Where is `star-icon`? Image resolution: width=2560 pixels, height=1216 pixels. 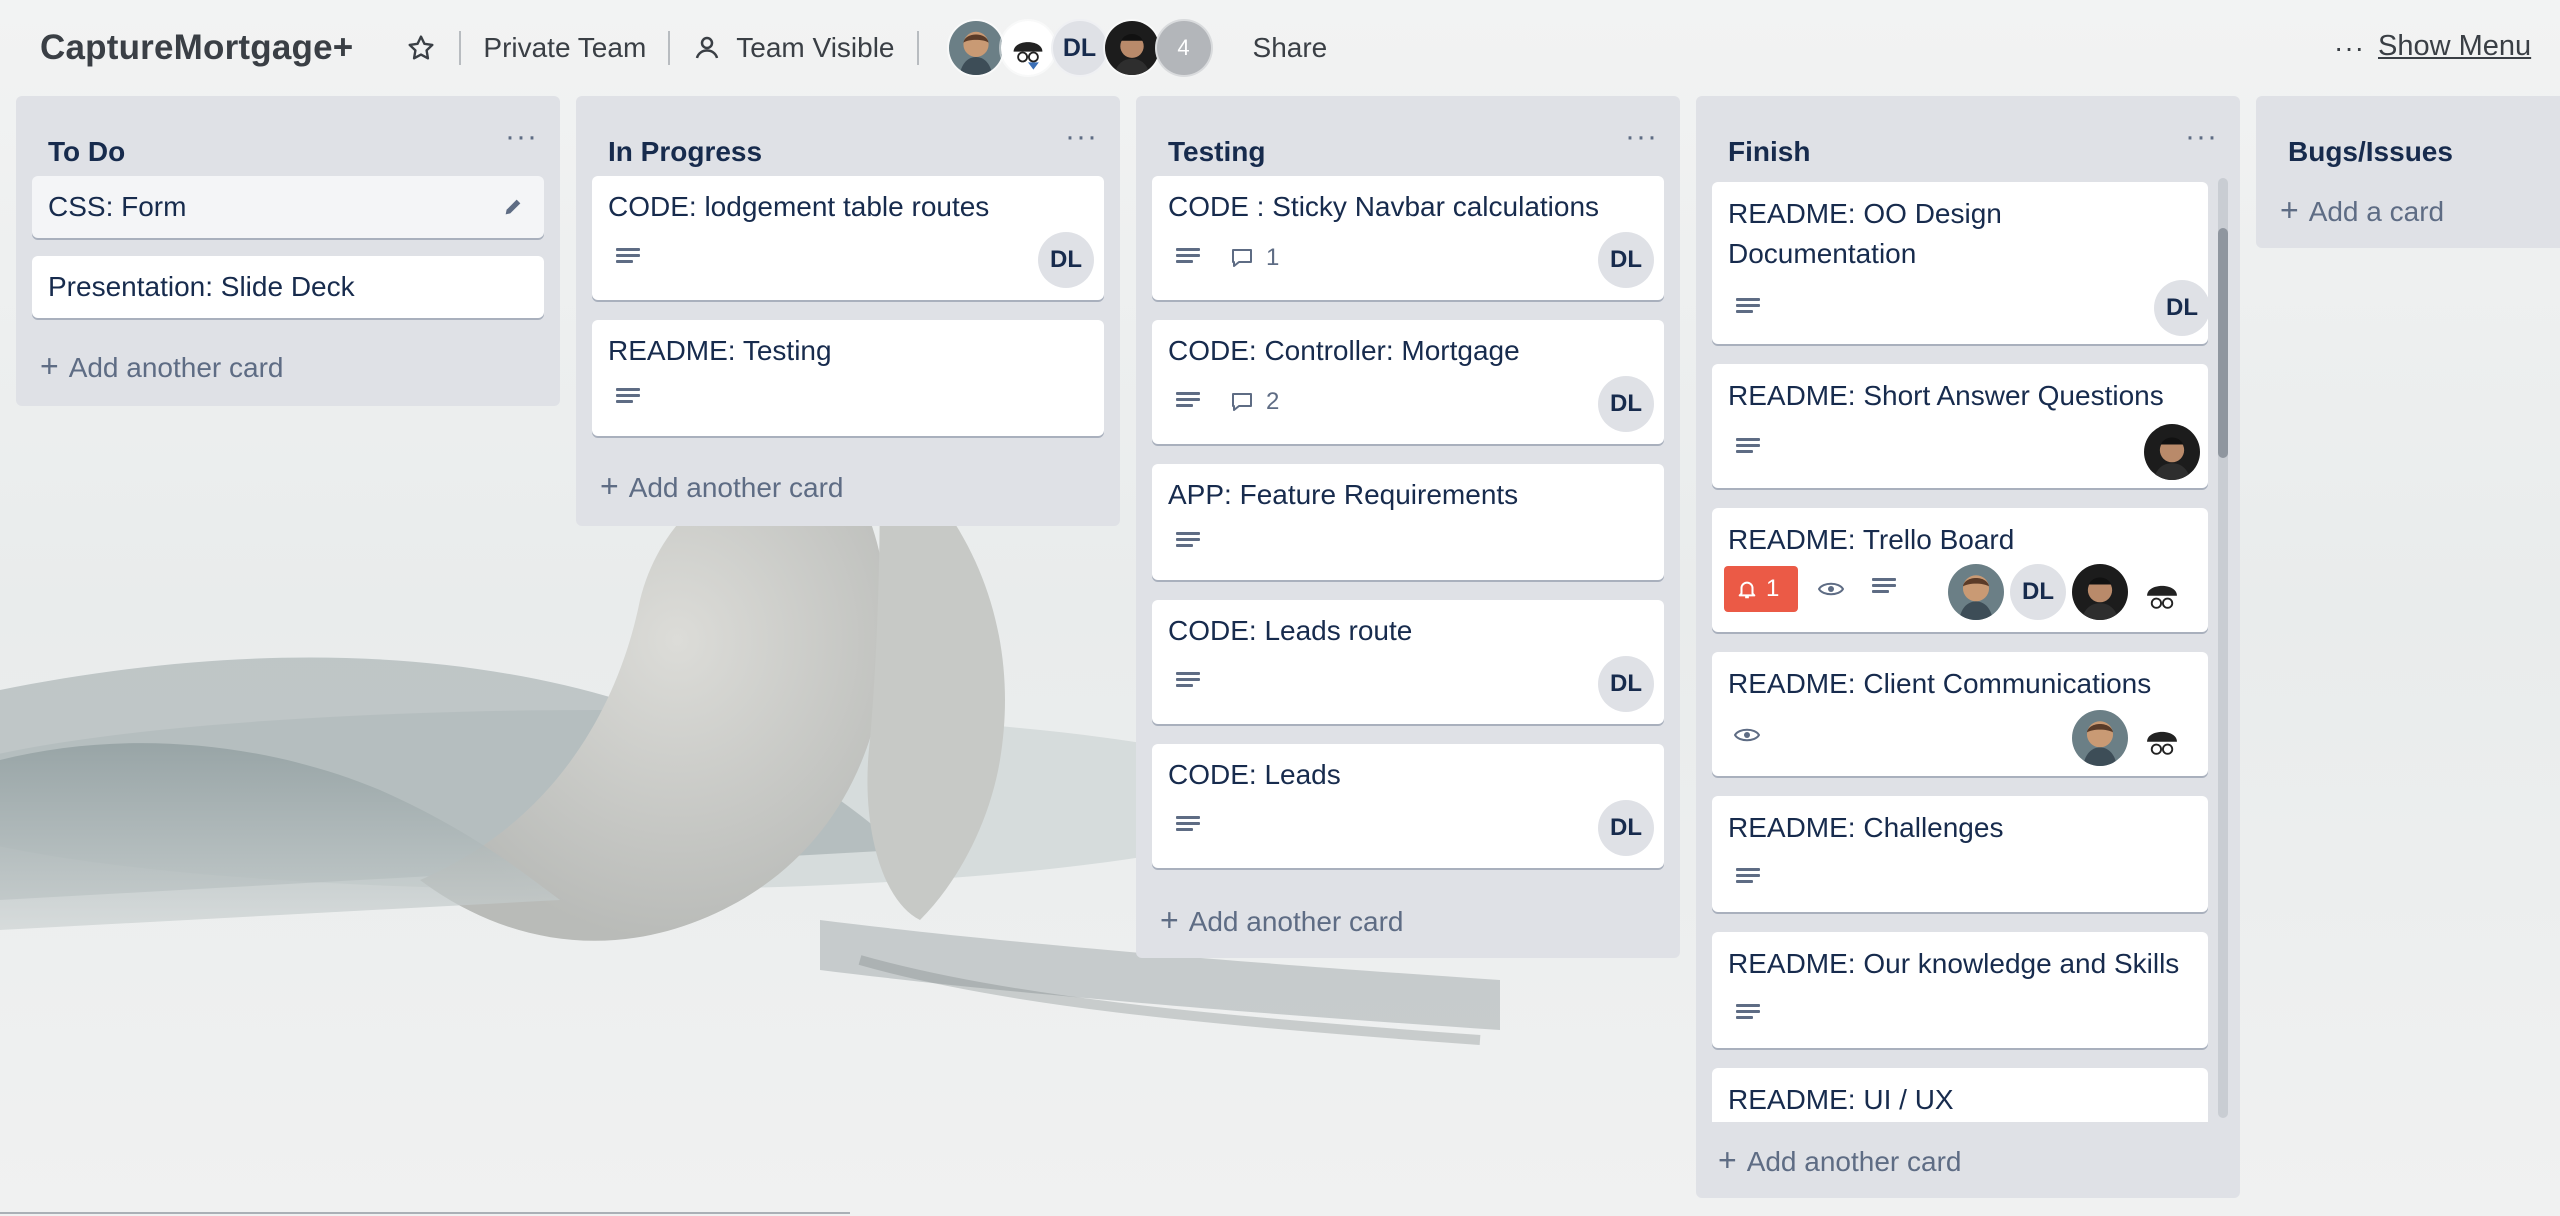
star-icon is located at coordinates (421, 48).